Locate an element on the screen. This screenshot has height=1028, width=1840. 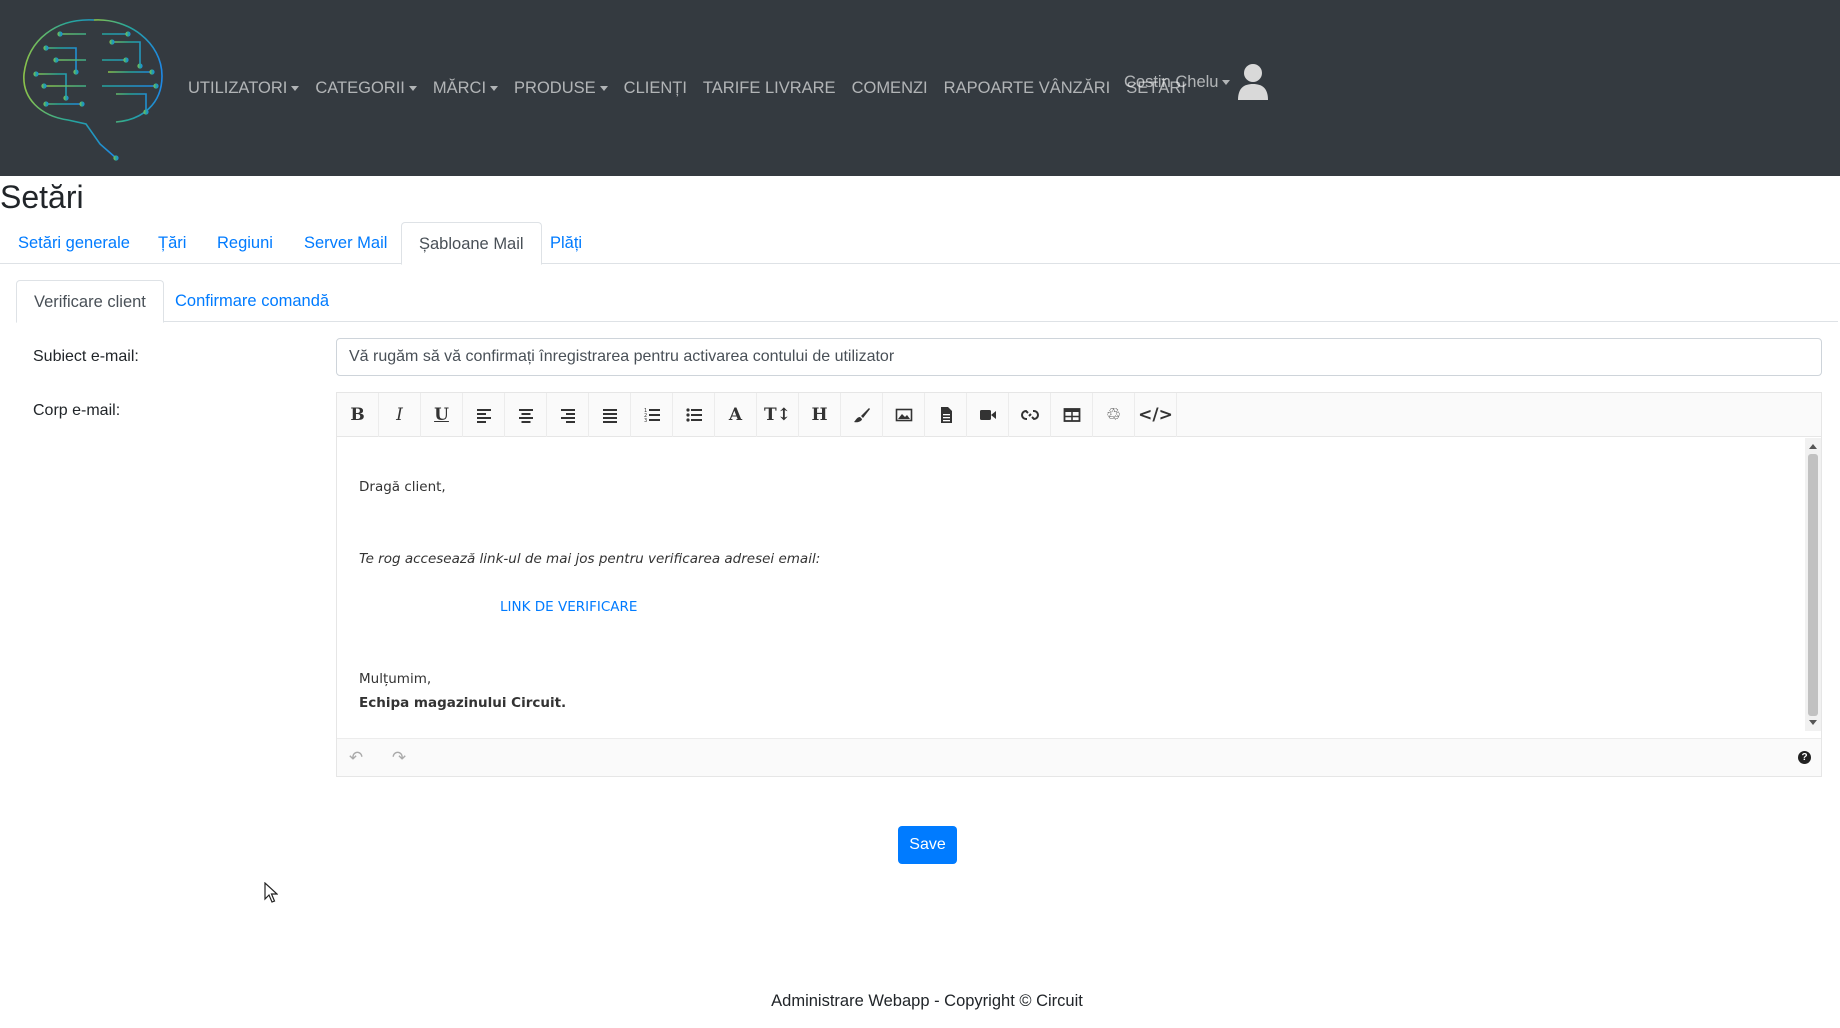
nav-utilizatori: UTILIZATORI is located at coordinates (243, 88).